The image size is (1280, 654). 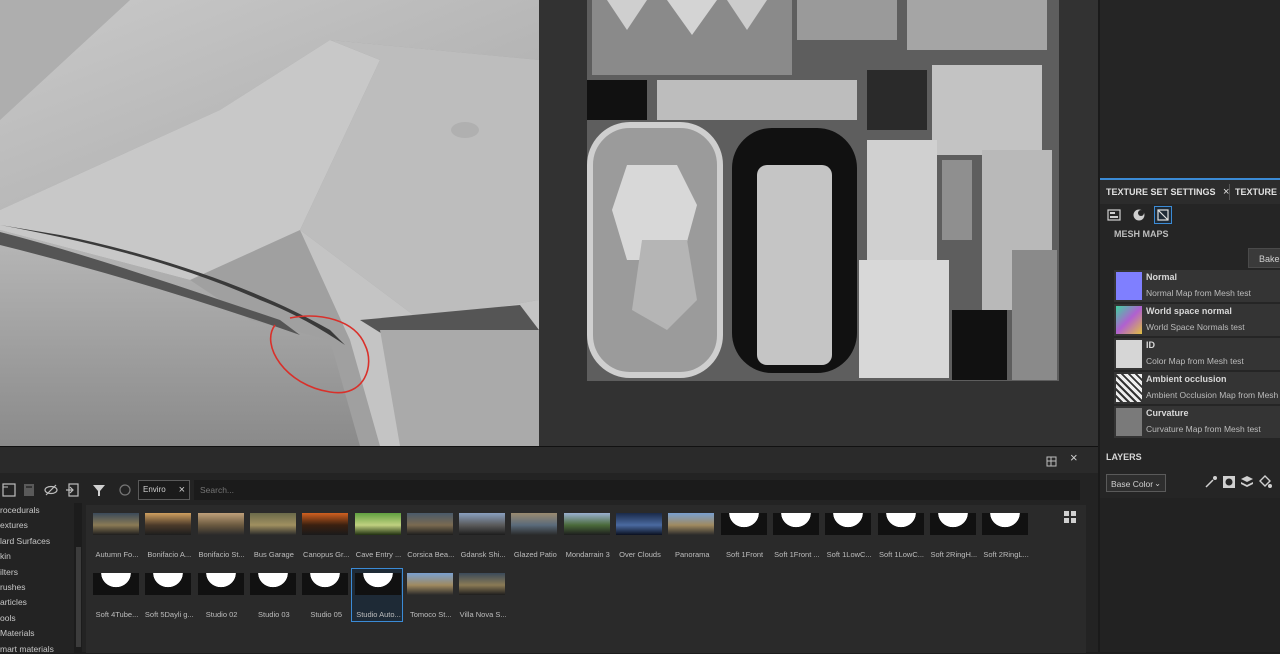 I want to click on tab-texture-set-list: TEXTURE S, so click(x=1257, y=192).